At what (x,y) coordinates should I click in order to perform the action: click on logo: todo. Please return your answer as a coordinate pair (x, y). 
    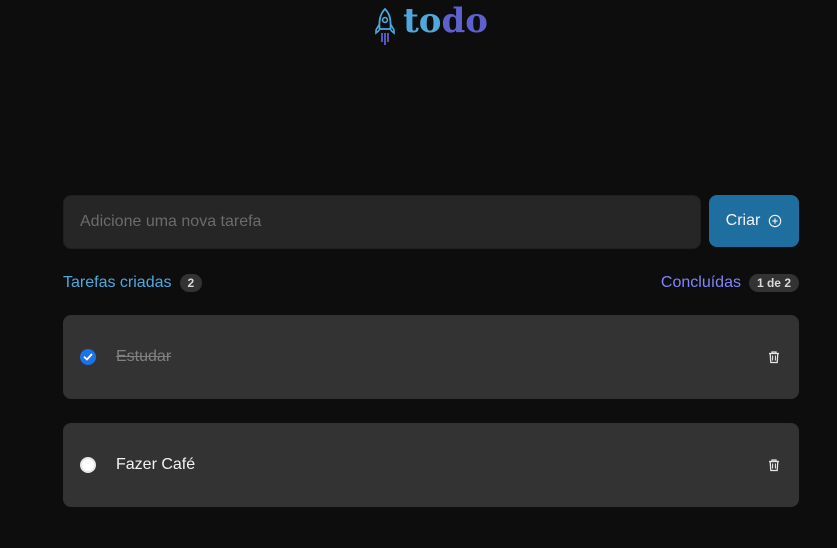
    Looking at the image, I should click on (430, 24).